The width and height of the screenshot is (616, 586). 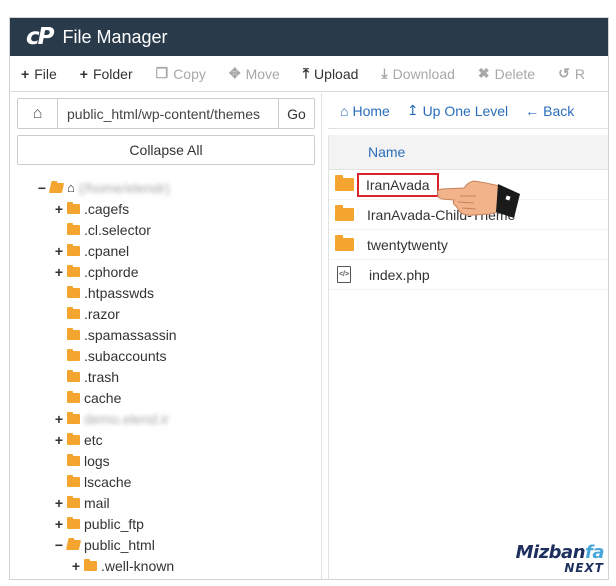 What do you see at coordinates (166, 150) in the screenshot?
I see `collapse-all-button: Collapse All` at bounding box center [166, 150].